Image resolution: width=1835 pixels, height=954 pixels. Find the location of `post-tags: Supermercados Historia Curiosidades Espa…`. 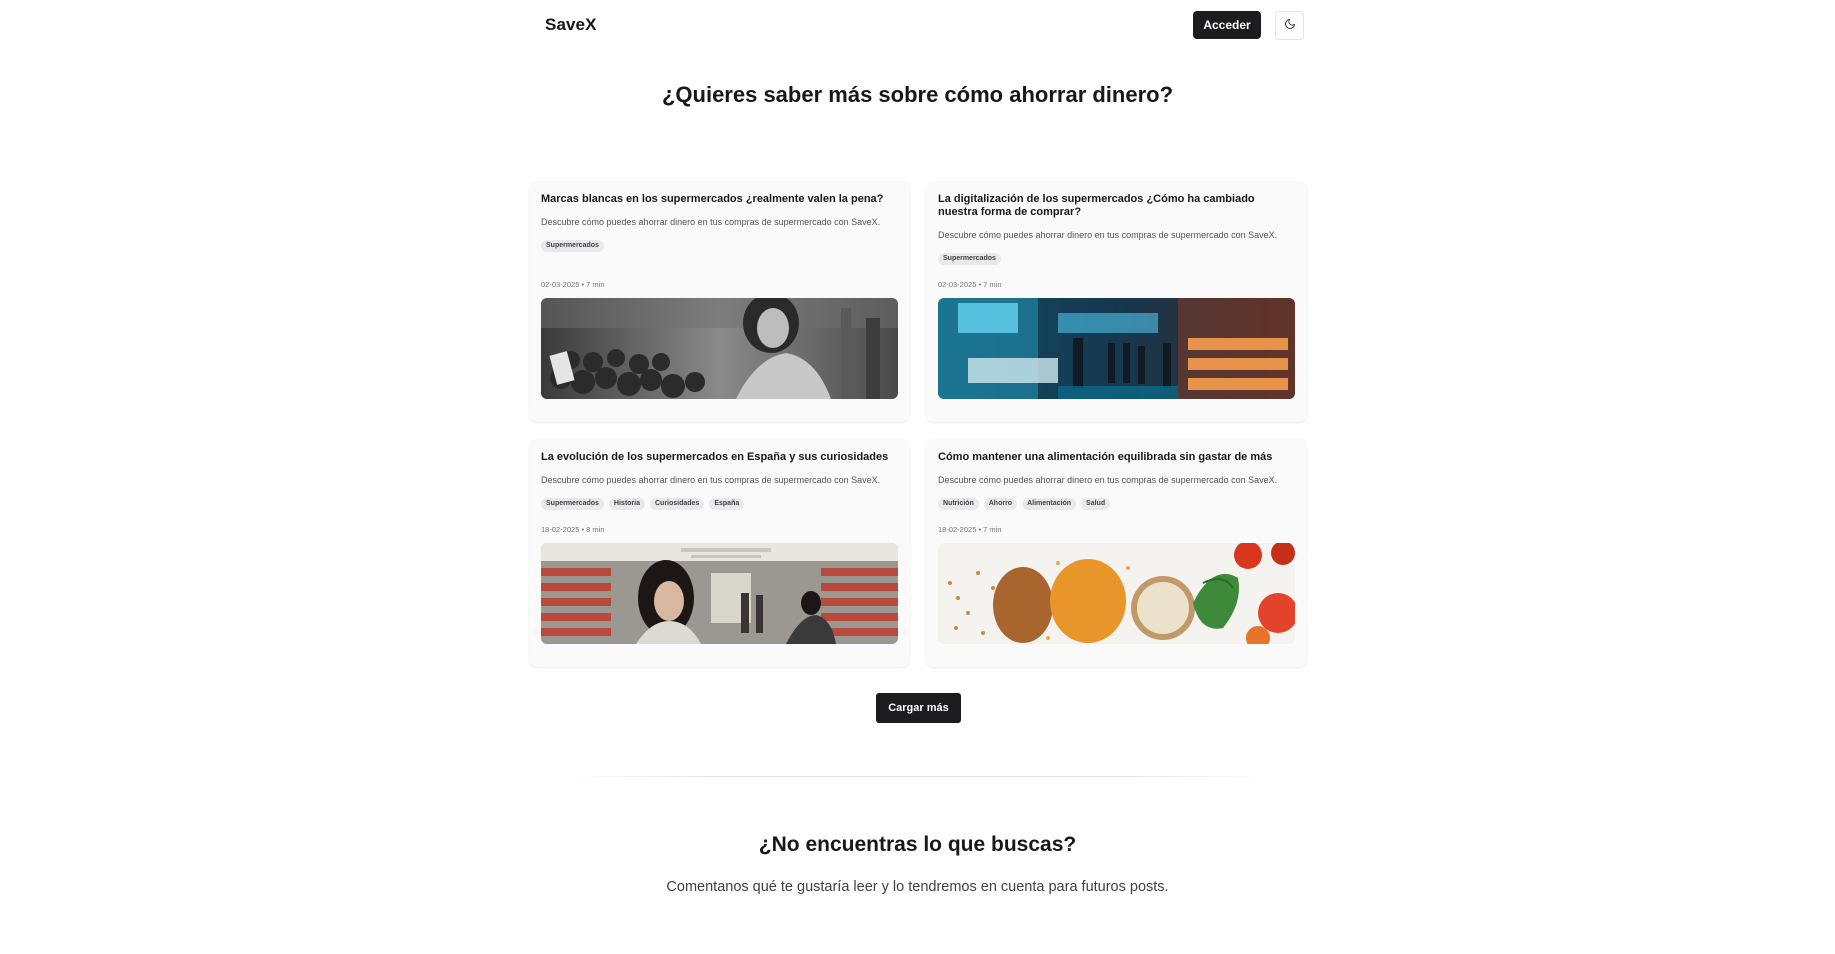

post-tags: Supermercados Historia Curiosidades Espa… is located at coordinates (643, 504).